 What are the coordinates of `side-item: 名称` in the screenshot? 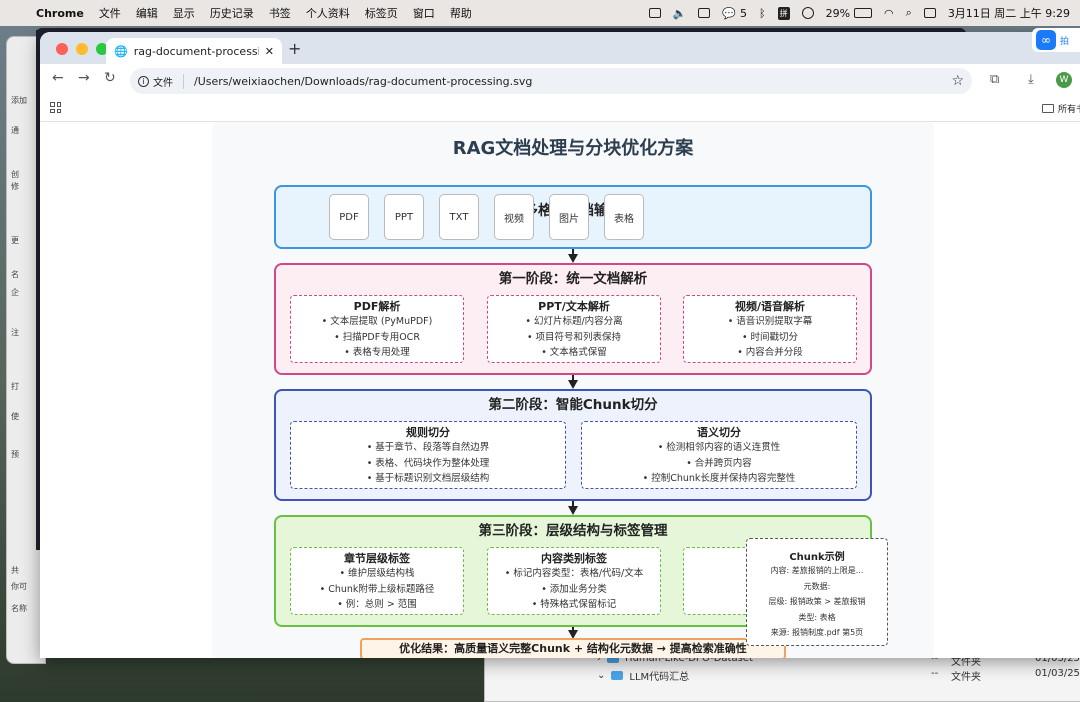 It's located at (19, 608).